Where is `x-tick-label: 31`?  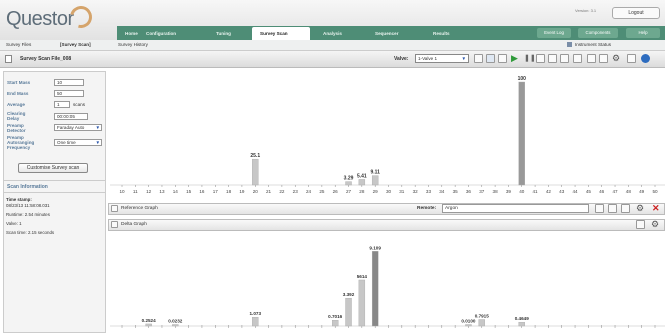 x-tick-label: 31 is located at coordinates (402, 191).